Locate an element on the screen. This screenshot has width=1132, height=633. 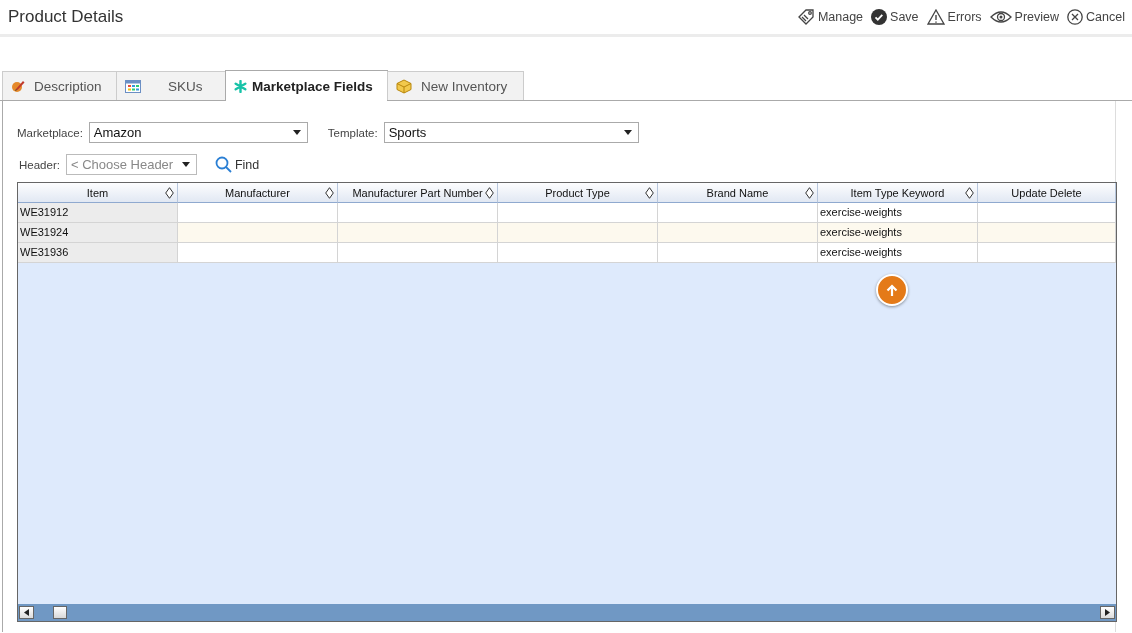
dropdown-field: Amazon is located at coordinates (198, 132).